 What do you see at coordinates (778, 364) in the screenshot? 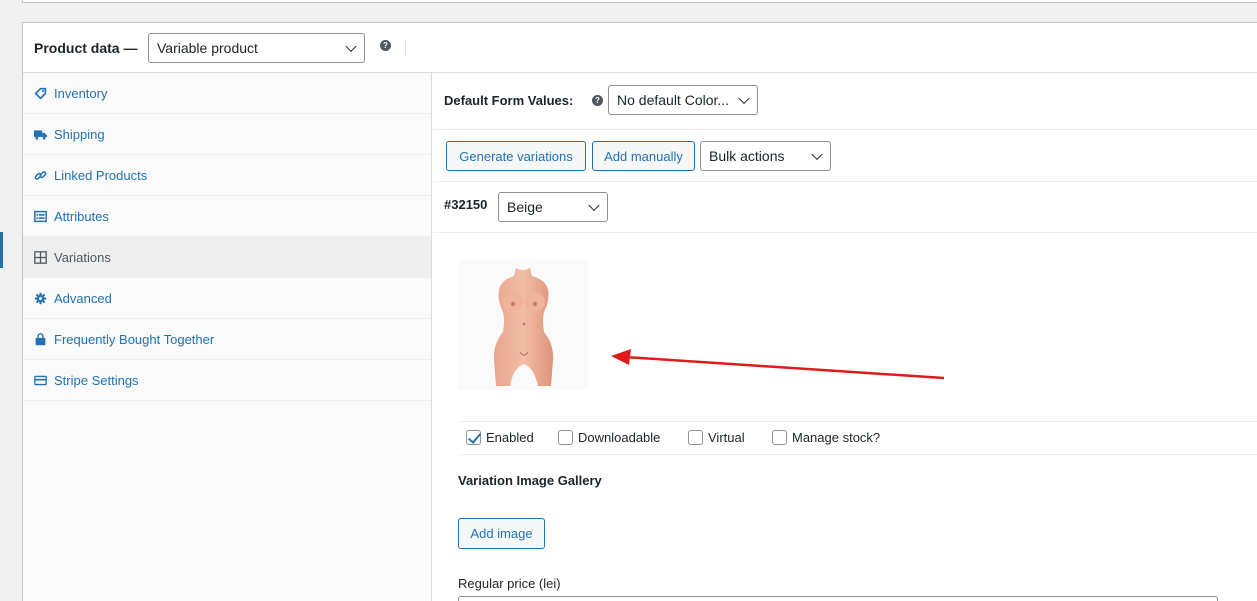
I see `red-arrow-annotation` at bounding box center [778, 364].